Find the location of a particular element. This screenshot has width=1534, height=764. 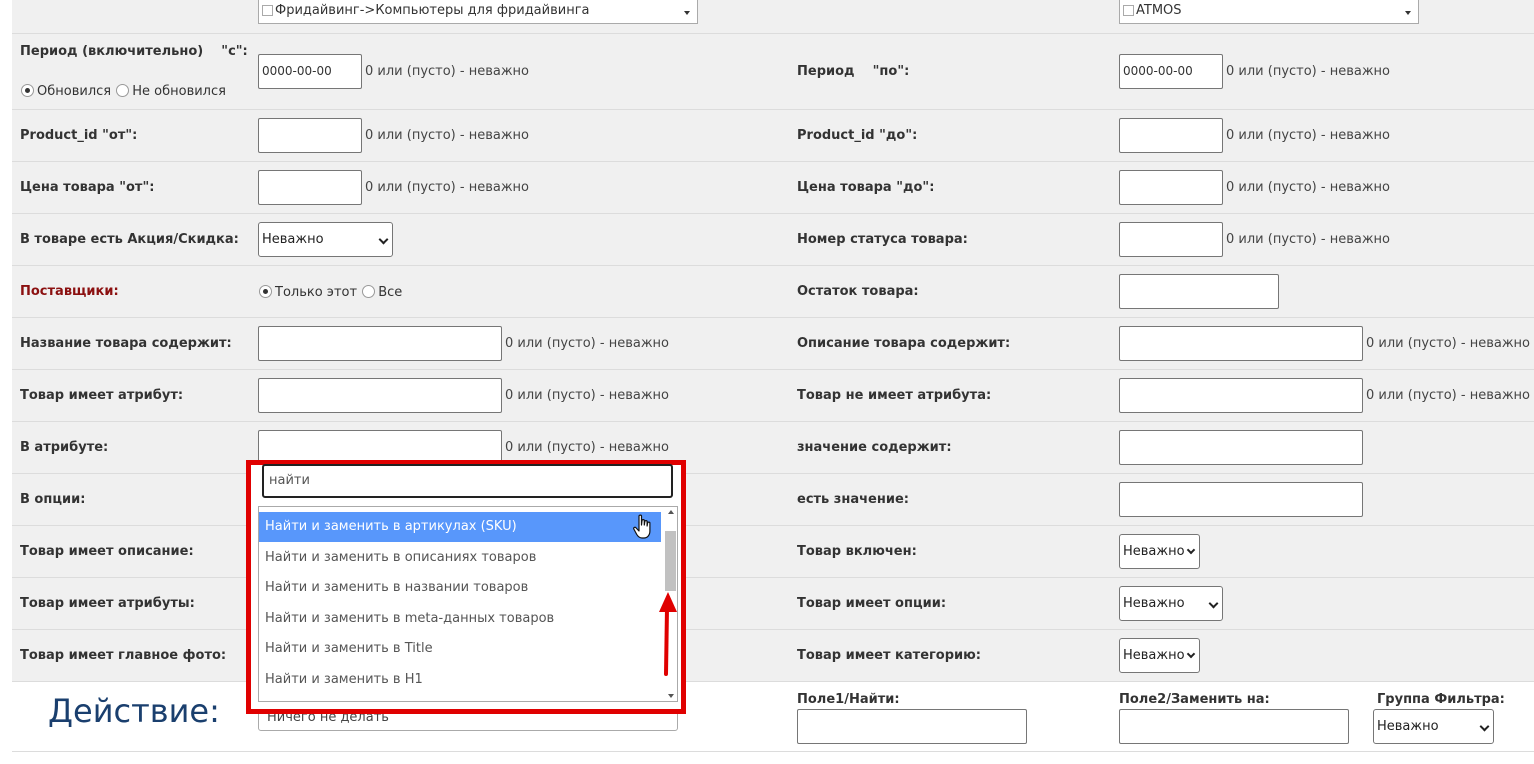

has-not-attribute-hint: 0 или (пусто) - неважно is located at coordinates (1448, 395).